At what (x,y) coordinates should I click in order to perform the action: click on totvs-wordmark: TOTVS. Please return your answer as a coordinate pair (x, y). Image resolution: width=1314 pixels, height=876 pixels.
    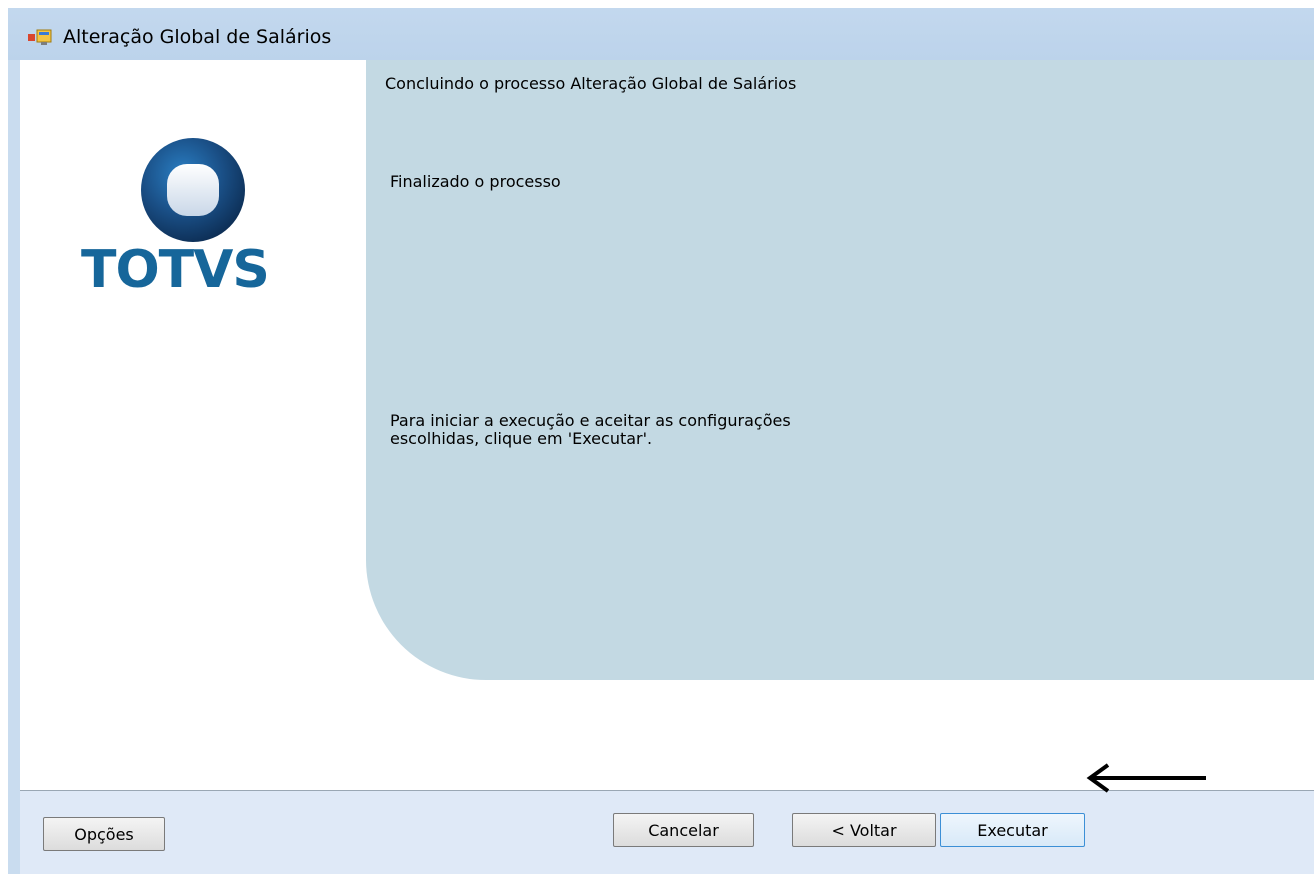
    Looking at the image, I should click on (175, 270).